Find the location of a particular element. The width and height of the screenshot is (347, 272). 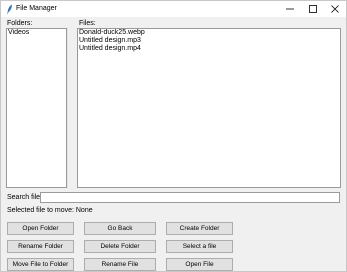

title-bar: File Manager is located at coordinates (173, 9).